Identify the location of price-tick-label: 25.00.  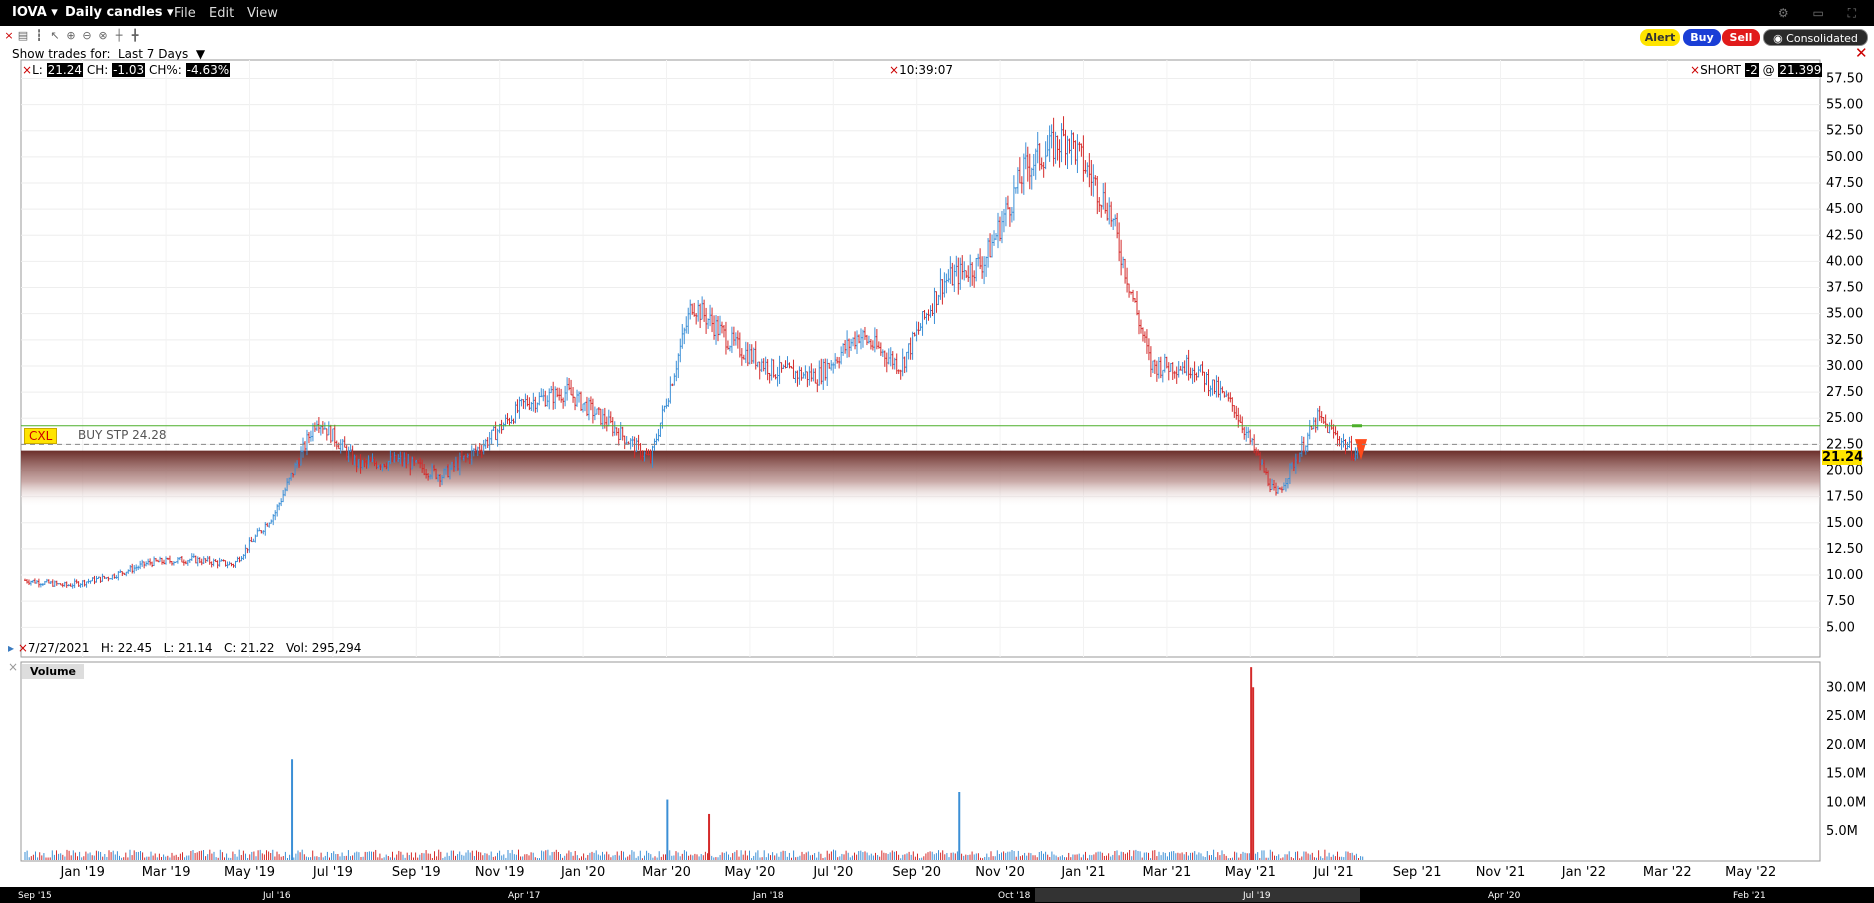
(1844, 418).